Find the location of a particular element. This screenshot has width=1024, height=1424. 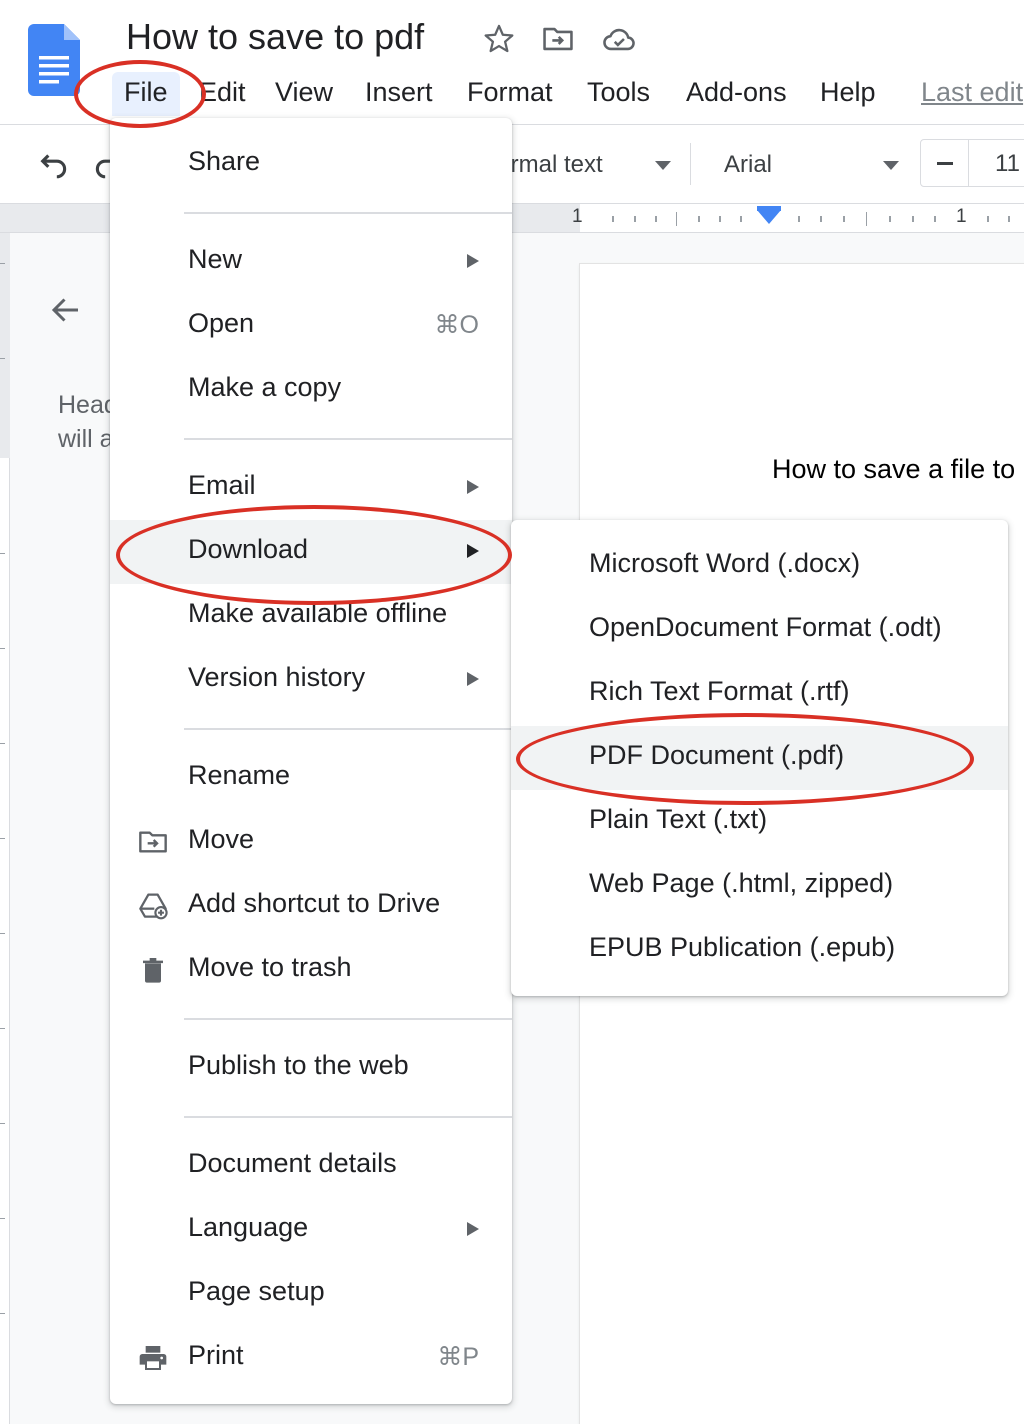

decrease-font-size-button is located at coordinates (945, 163).